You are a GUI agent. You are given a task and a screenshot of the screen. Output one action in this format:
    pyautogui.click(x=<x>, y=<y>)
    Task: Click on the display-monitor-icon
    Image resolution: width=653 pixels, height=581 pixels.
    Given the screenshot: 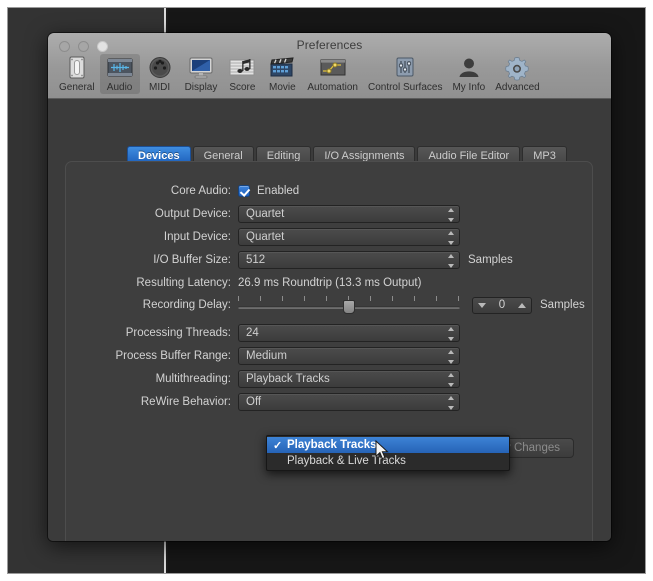 What is the action you would take?
    pyautogui.click(x=201, y=68)
    